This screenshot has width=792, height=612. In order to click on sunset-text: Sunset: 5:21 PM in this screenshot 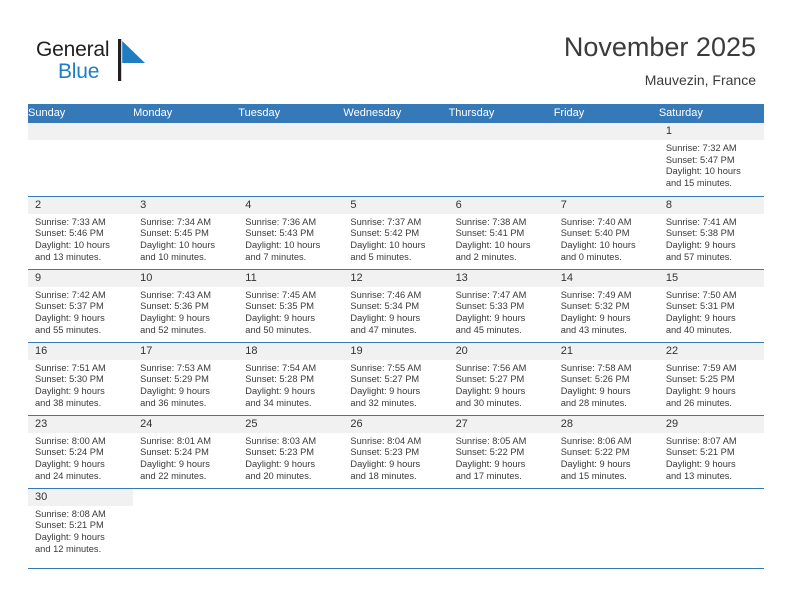, I will do `click(69, 525)`.